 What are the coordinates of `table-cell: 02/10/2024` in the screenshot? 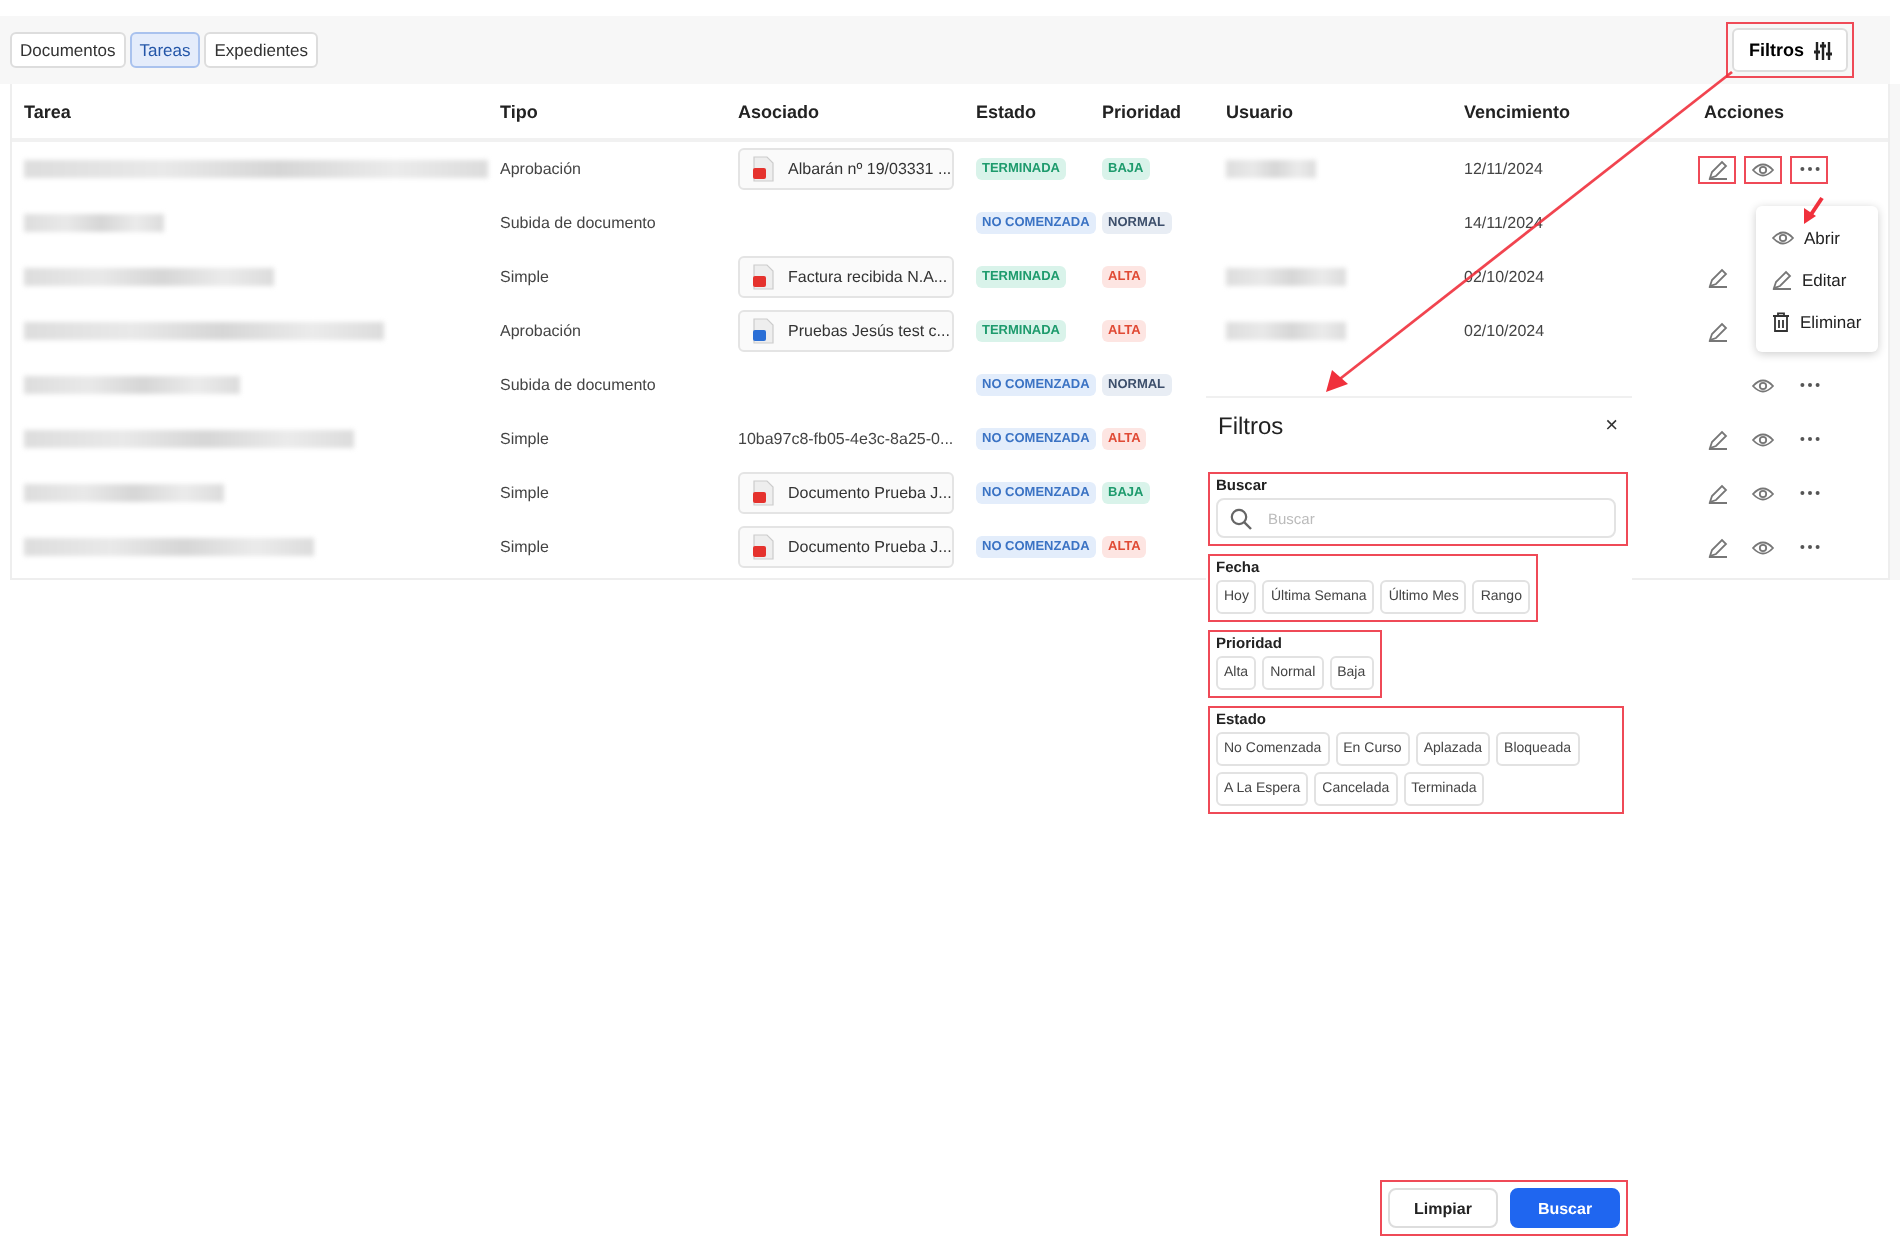 It's located at (1504, 331).